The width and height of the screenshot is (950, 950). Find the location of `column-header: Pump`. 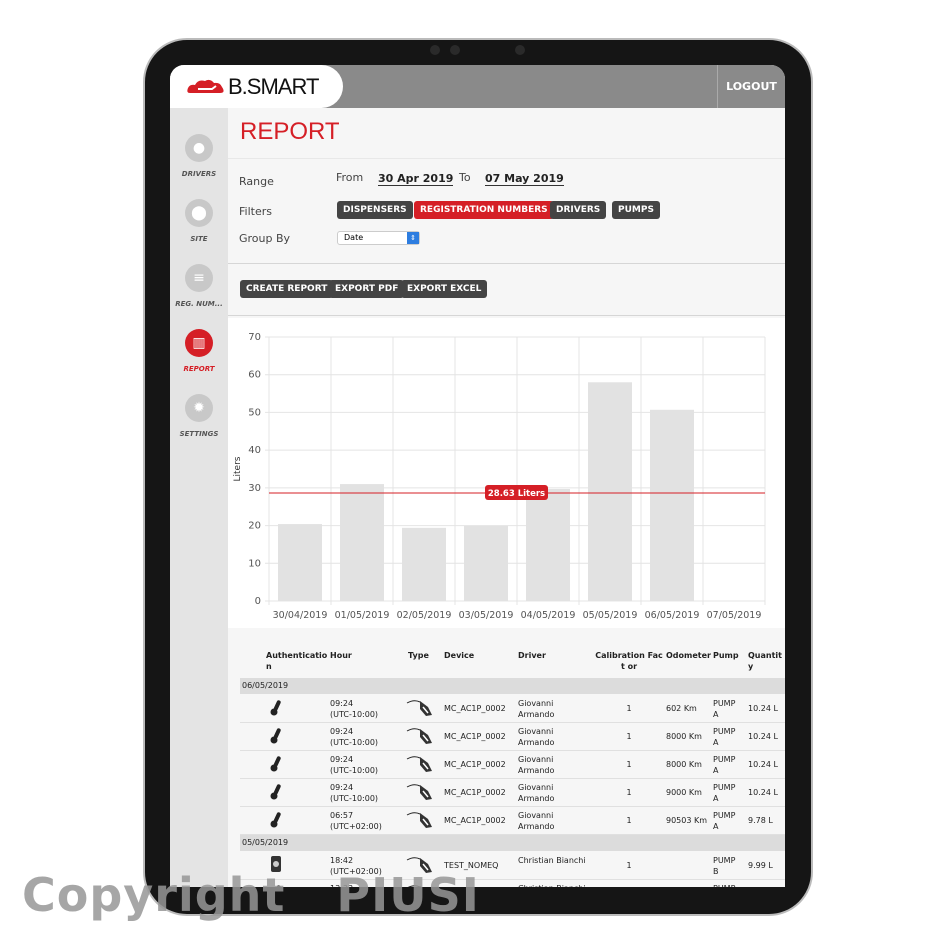

column-header: Pump is located at coordinates (729, 655).